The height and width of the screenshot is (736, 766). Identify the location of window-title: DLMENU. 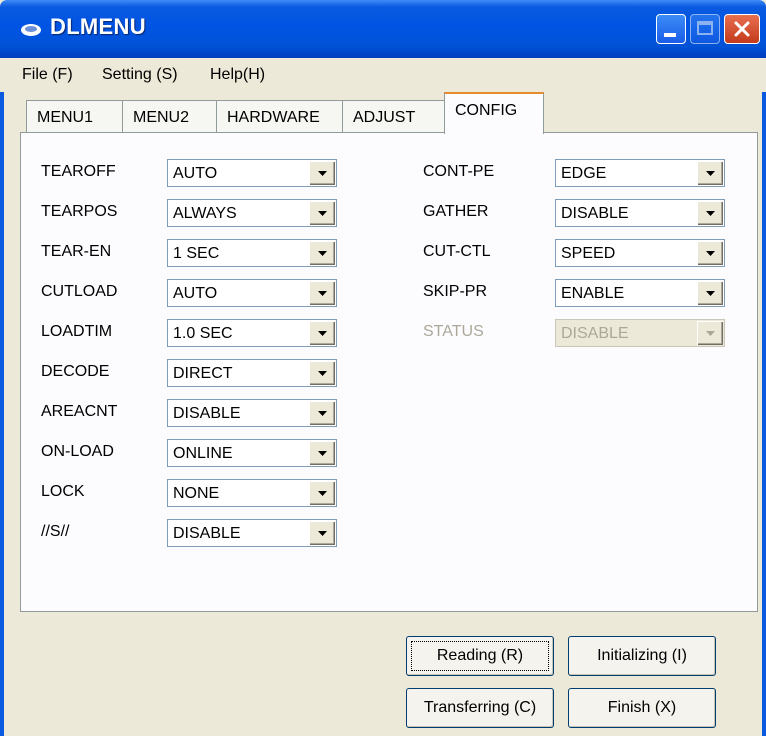
(98, 26).